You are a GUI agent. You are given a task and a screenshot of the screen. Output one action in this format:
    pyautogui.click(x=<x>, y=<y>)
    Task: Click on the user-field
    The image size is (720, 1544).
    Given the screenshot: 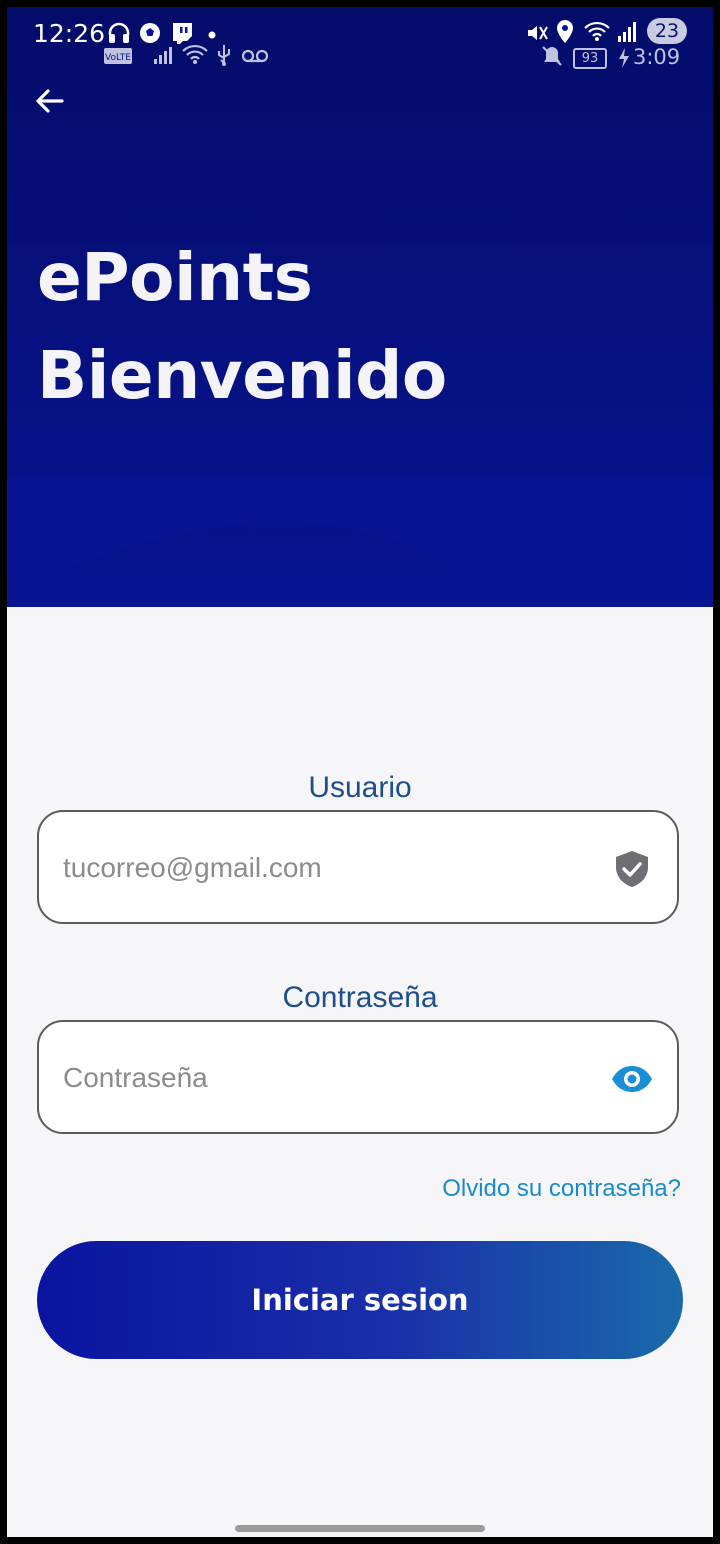 What is the action you would take?
    pyautogui.click(x=358, y=867)
    